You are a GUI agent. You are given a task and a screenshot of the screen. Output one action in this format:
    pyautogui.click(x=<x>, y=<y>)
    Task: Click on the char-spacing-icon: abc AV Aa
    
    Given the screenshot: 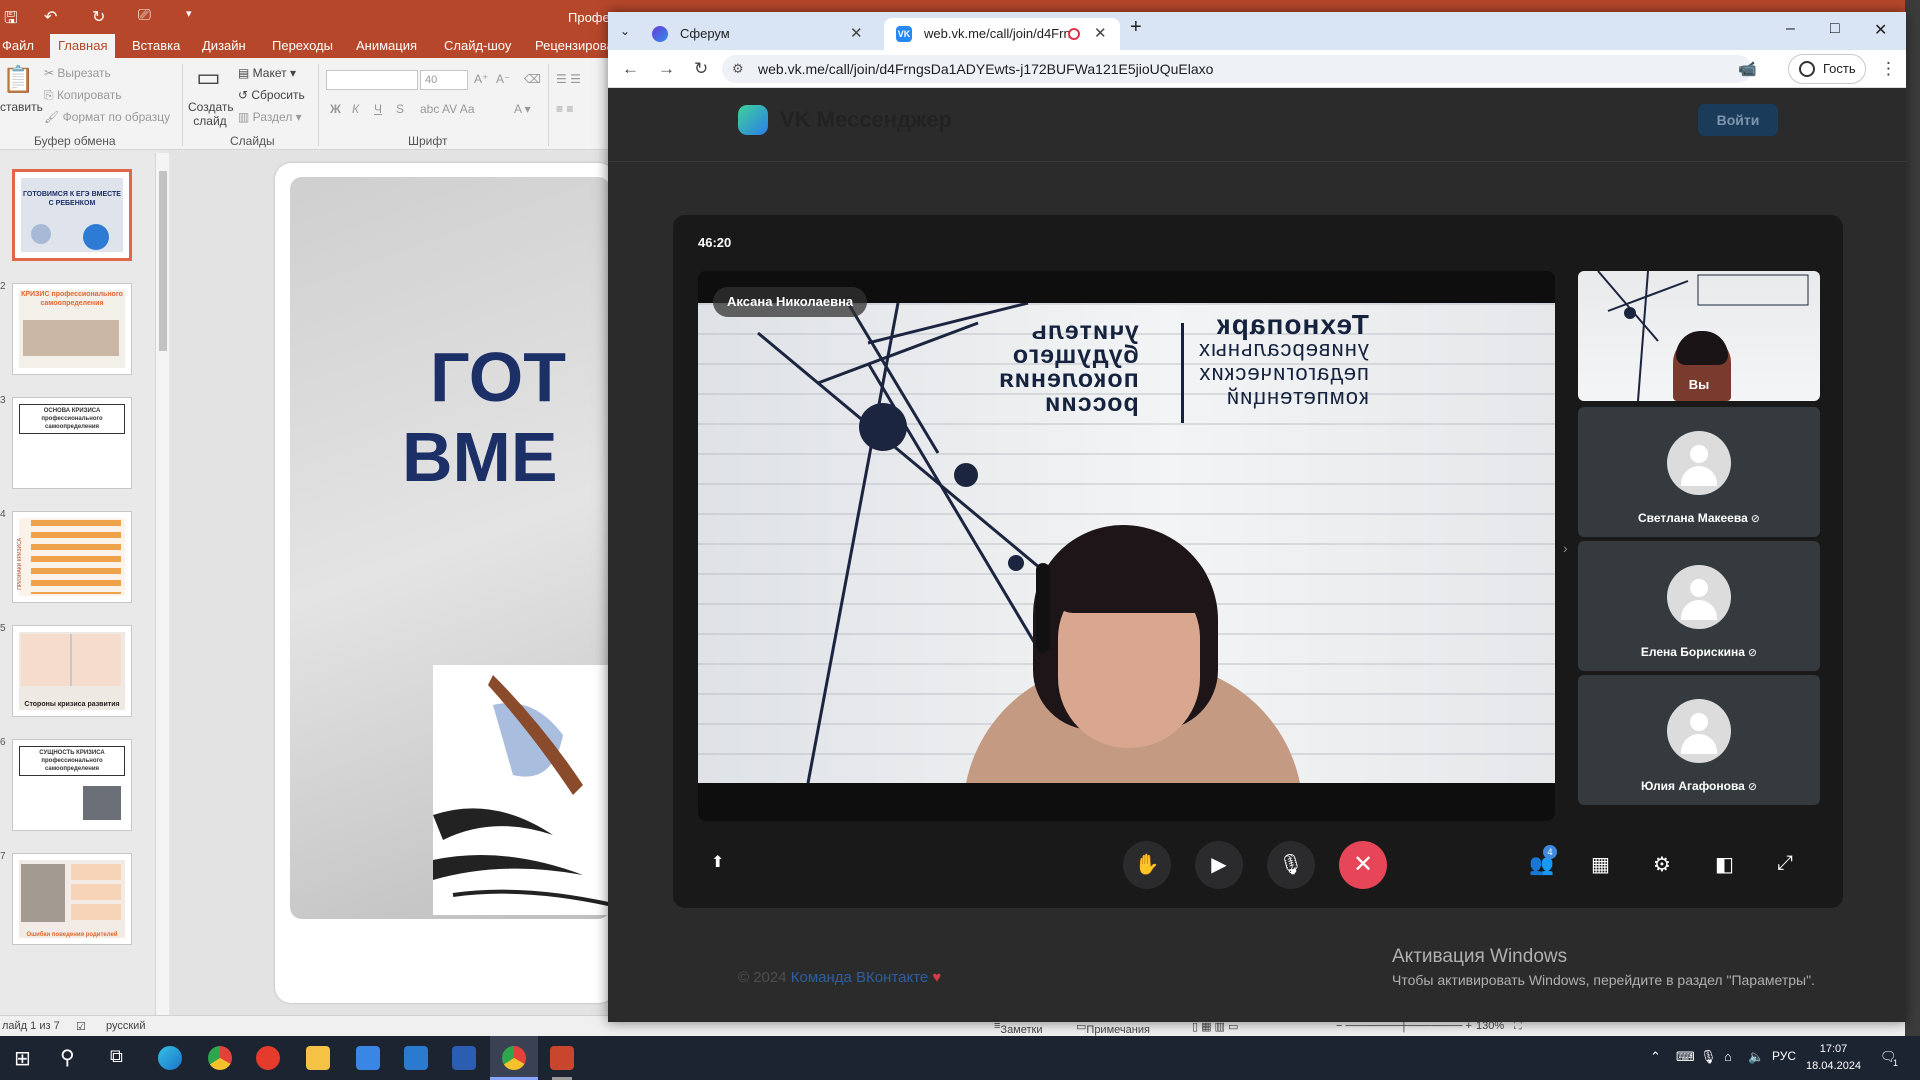 What is the action you would take?
    pyautogui.click(x=447, y=109)
    